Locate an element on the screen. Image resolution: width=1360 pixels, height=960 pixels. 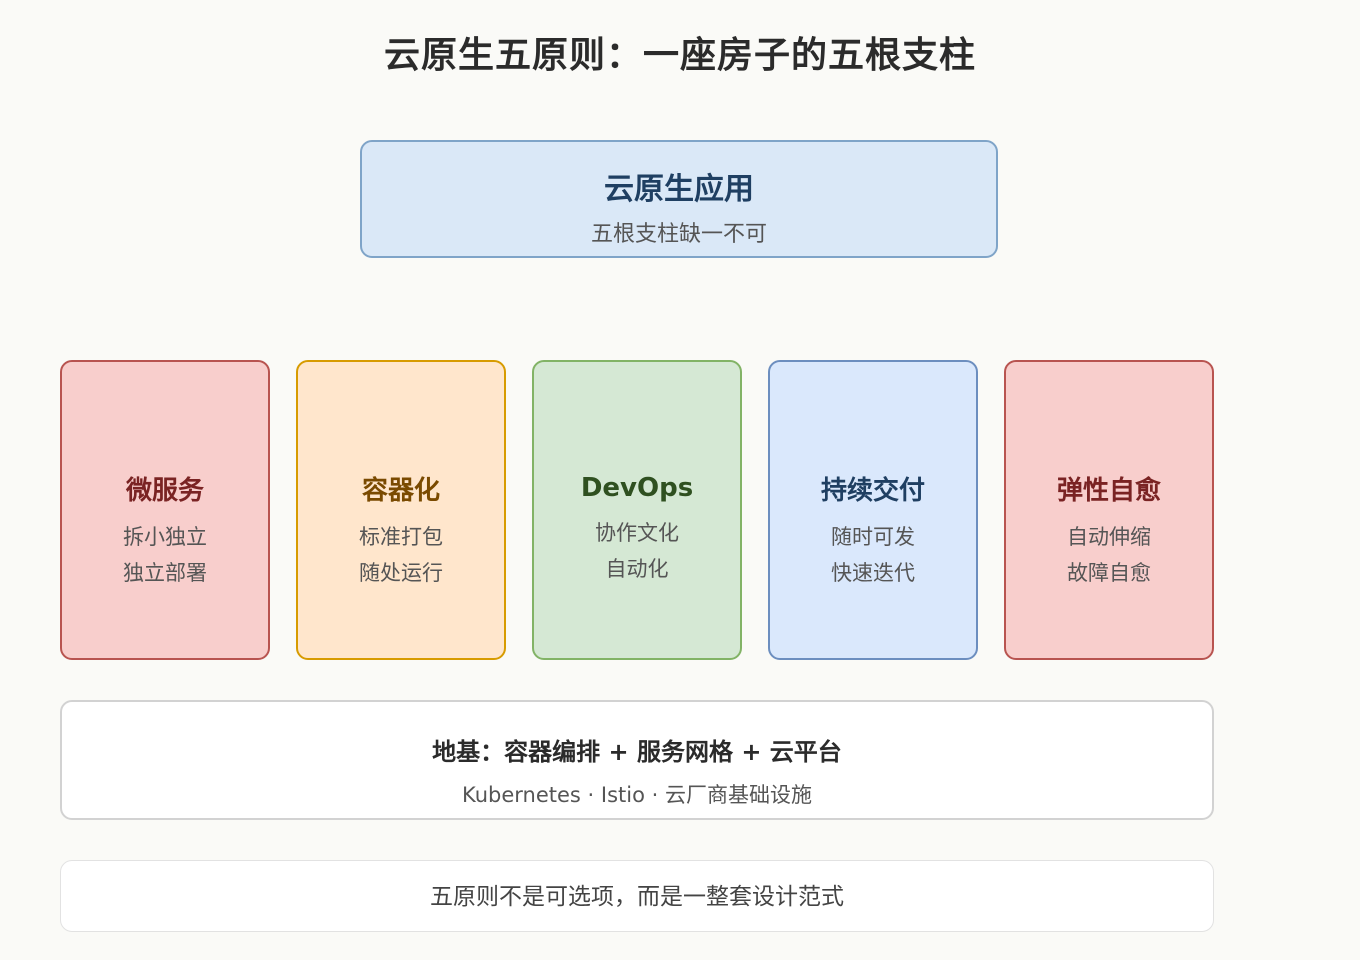
pillar-name: 持续交付 is located at coordinates (872, 490).